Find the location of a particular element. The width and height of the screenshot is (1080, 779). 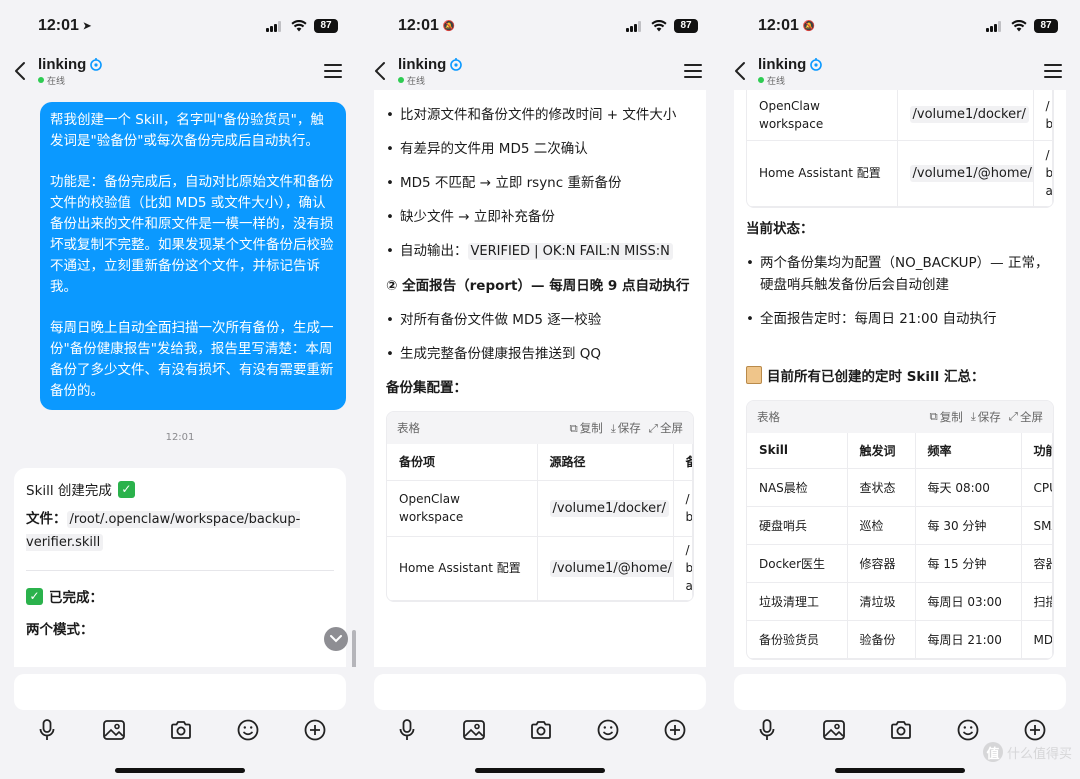

table-label: 表格 is located at coordinates (768, 416).